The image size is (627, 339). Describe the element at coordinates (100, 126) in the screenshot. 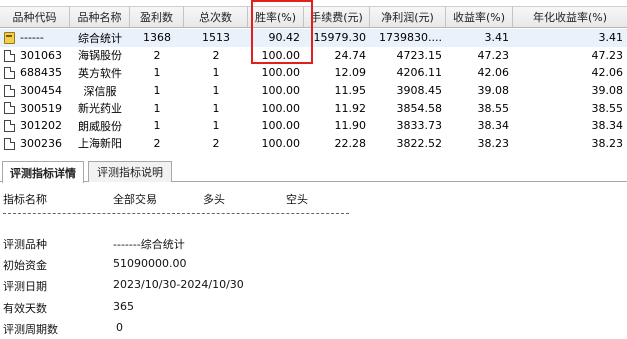

I see `cell-name: 朗威股份` at that location.